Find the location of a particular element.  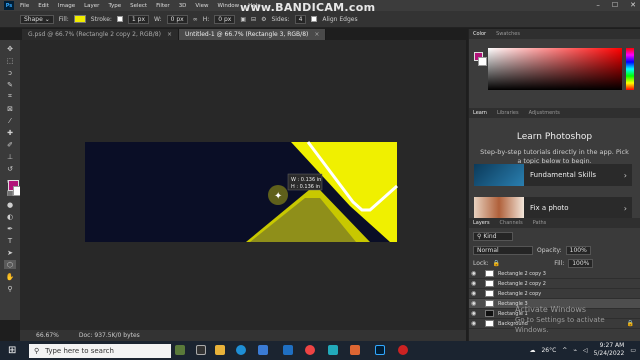

bandicam-taskbar-icon is located at coordinates (403, 350).